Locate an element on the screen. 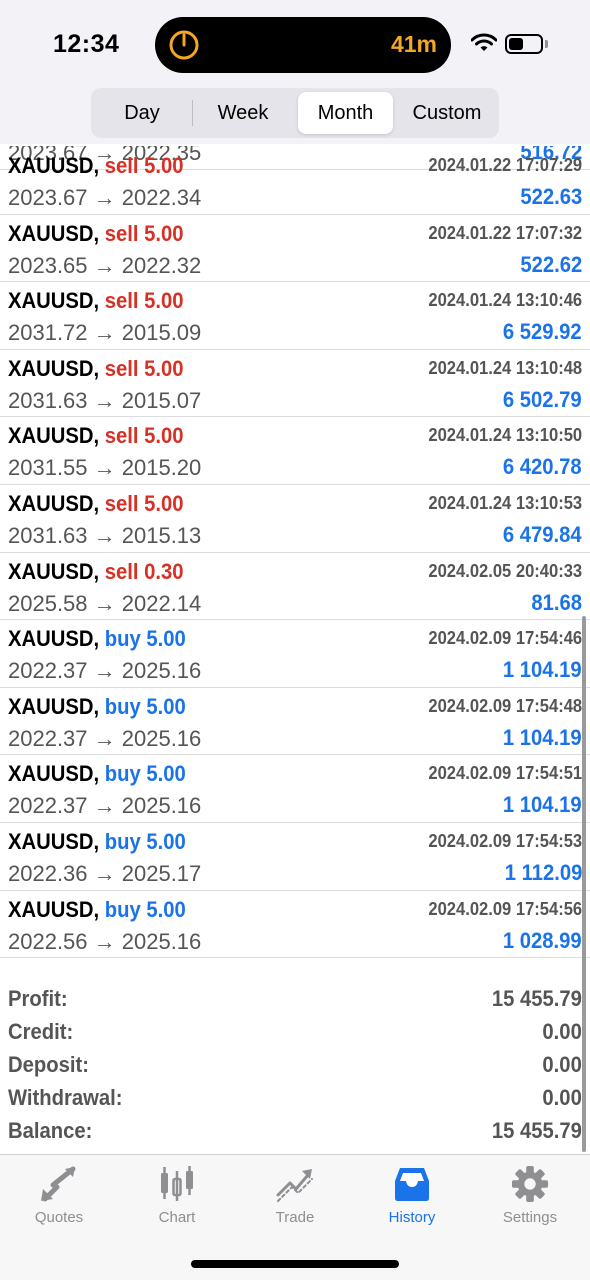 This screenshot has width=590, height=1280. deal-prices: 2022.37 → 2025.16 is located at coordinates (105, 806).